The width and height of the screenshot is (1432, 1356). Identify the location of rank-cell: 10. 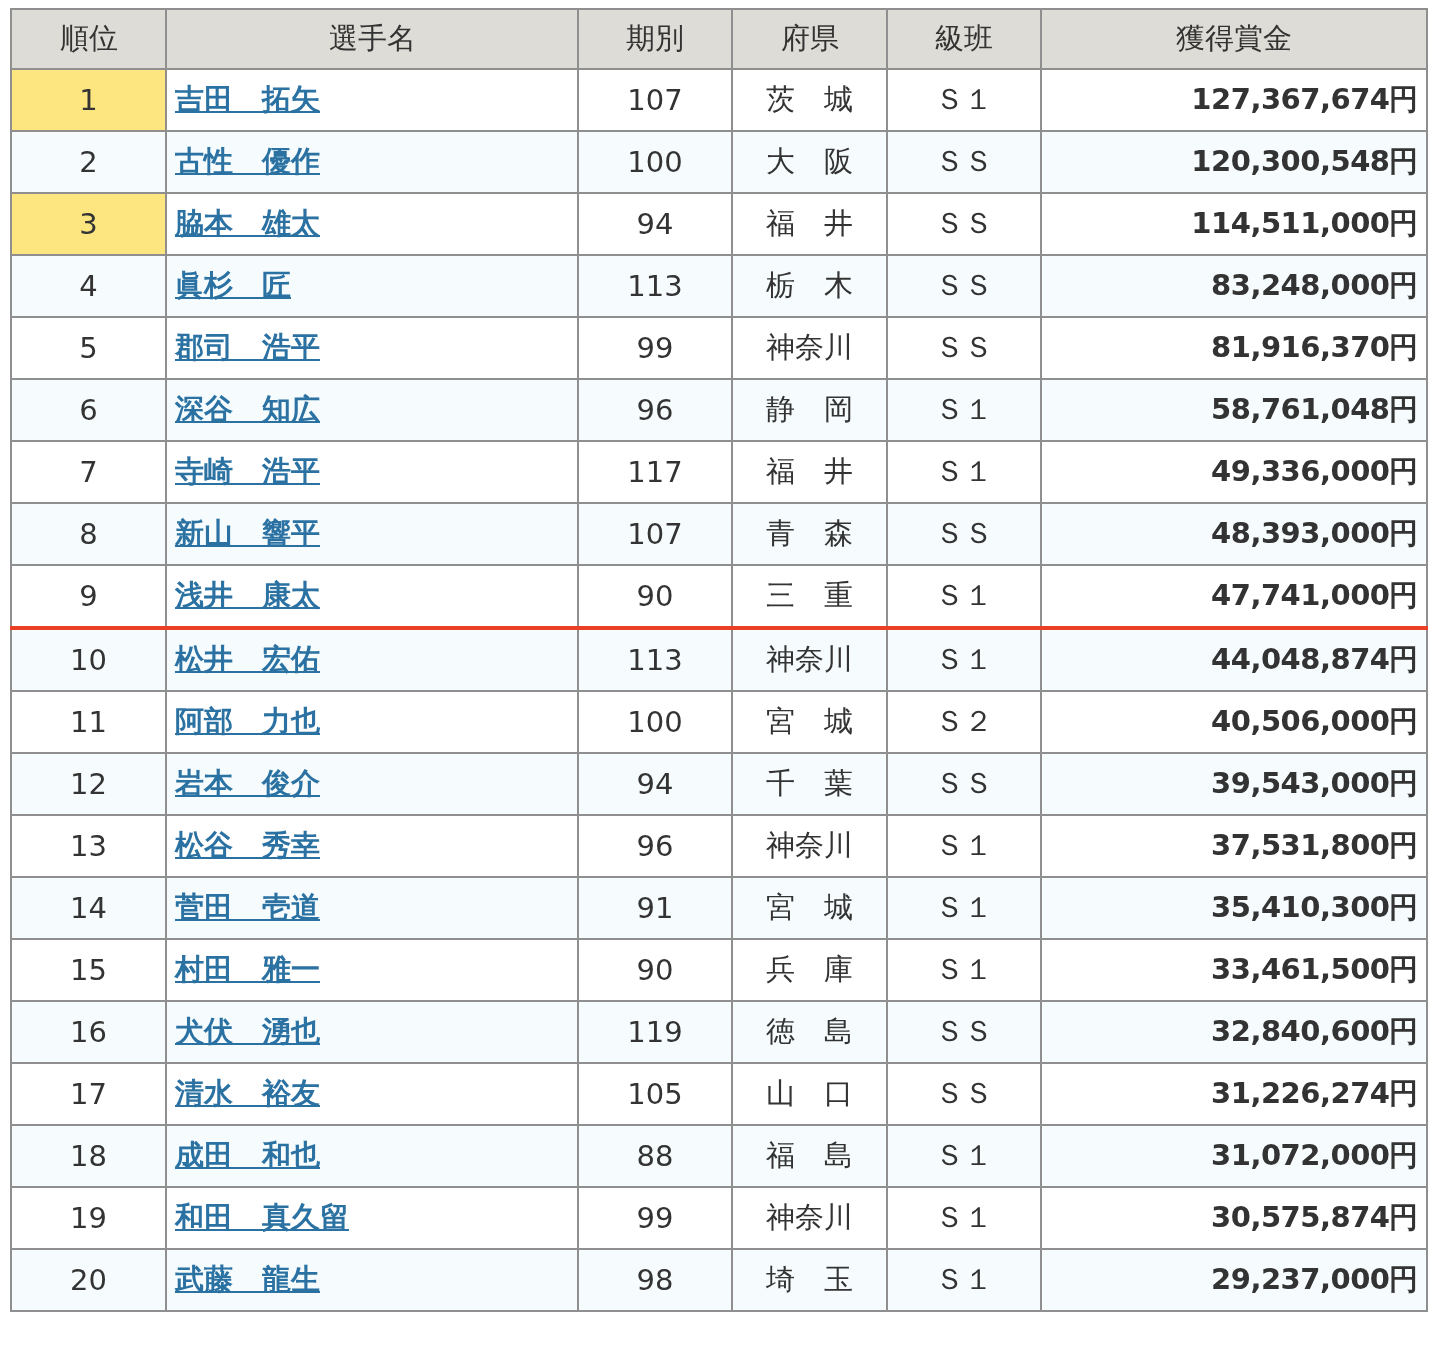
(88, 659).